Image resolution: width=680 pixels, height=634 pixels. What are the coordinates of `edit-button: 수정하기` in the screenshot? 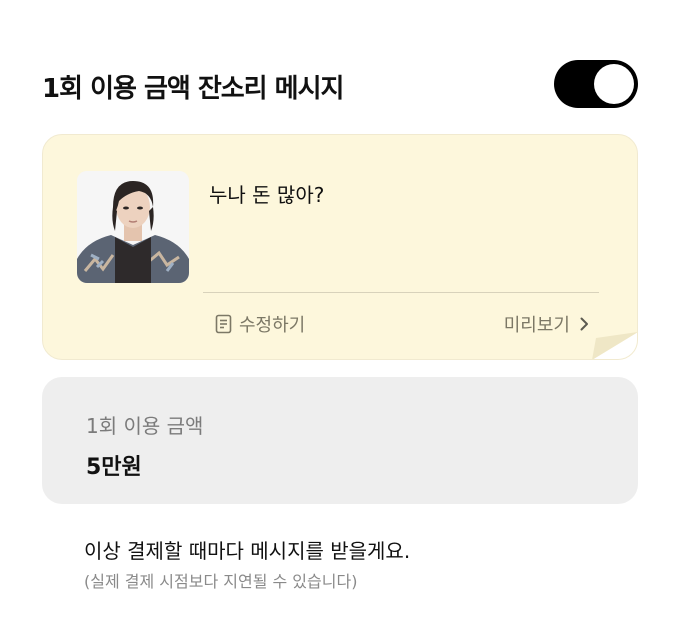 It's located at (260, 324).